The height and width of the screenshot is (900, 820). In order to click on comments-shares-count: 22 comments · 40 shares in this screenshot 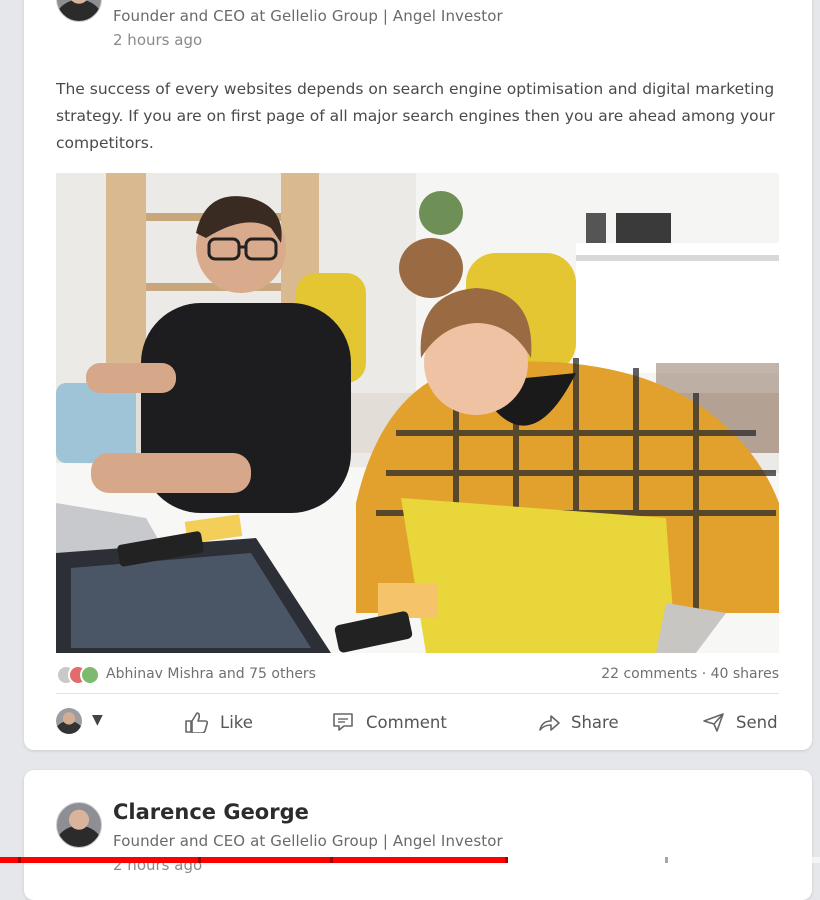, I will do `click(690, 674)`.